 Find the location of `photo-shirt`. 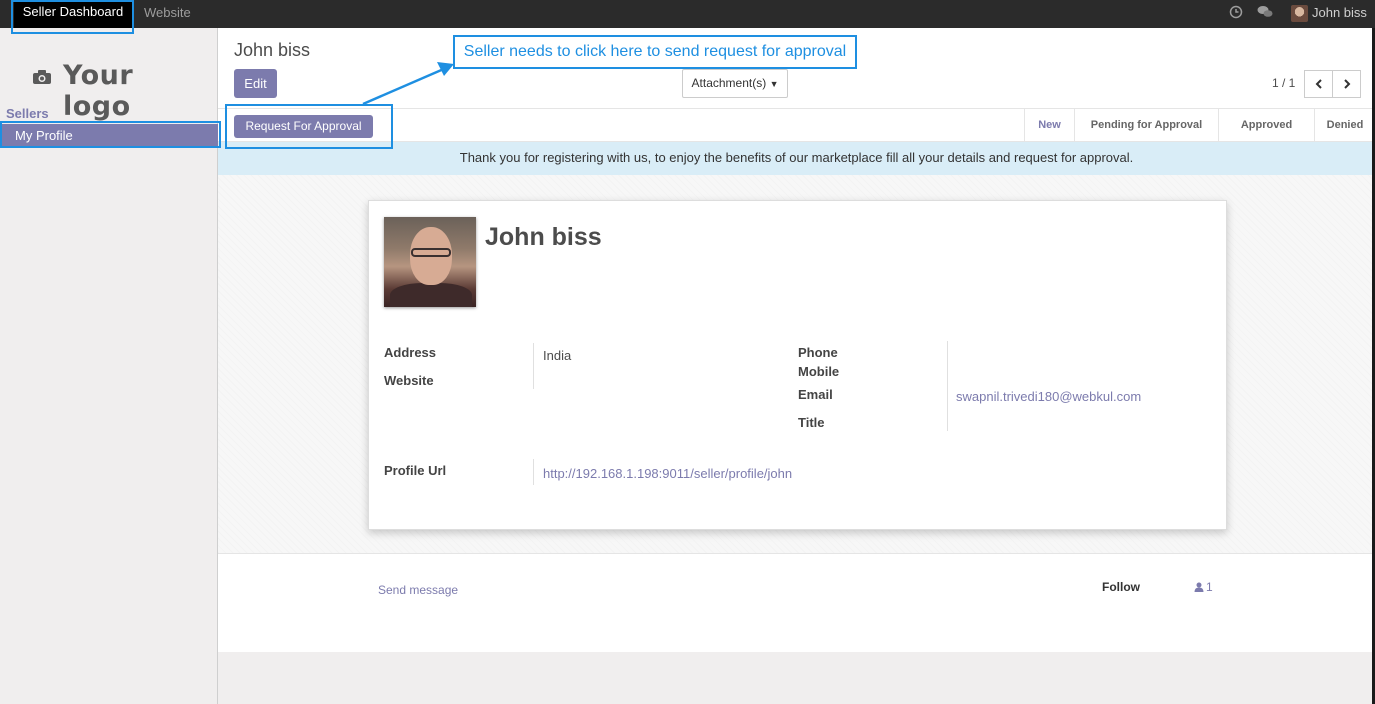

photo-shirt is located at coordinates (431, 295).